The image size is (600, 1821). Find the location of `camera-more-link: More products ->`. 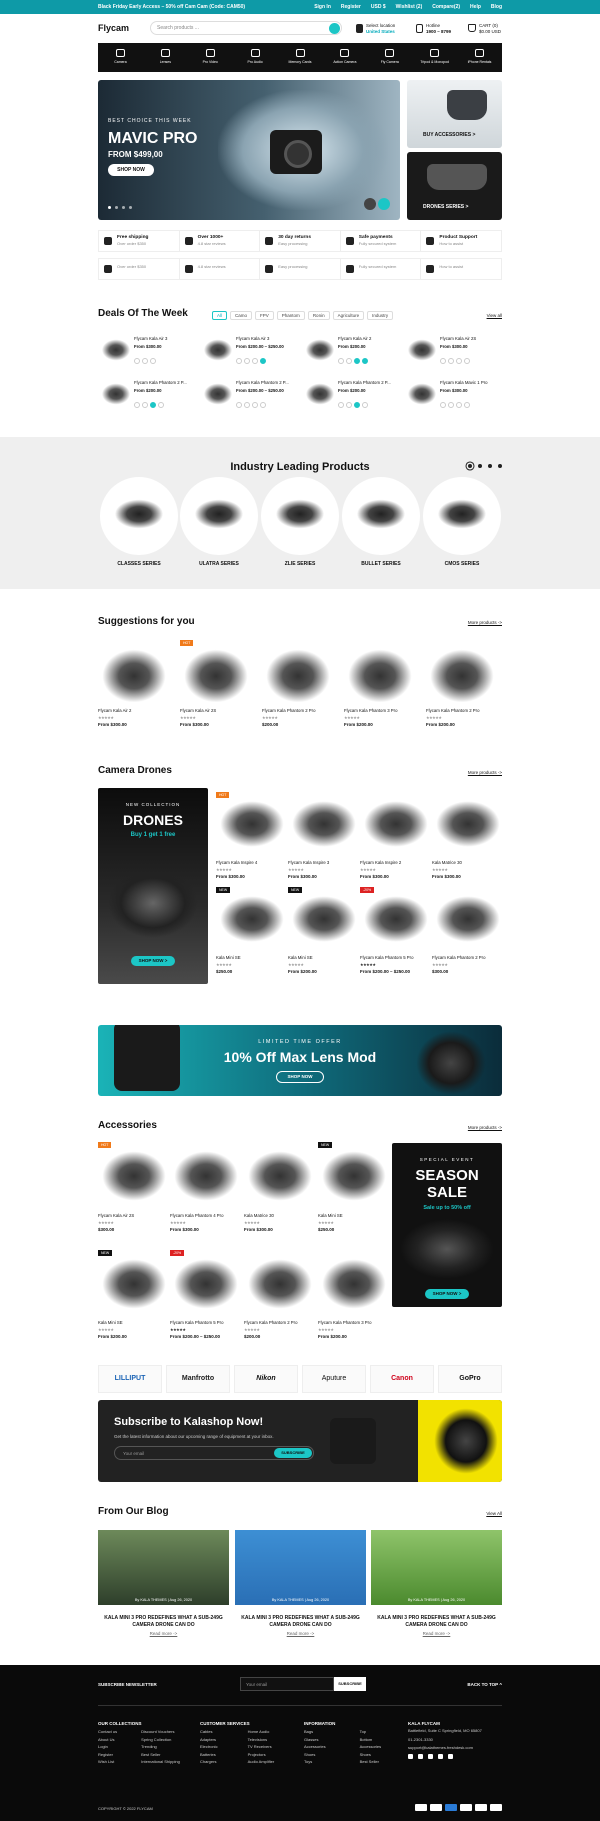

camera-more-link: More products -> is located at coordinates (485, 772).